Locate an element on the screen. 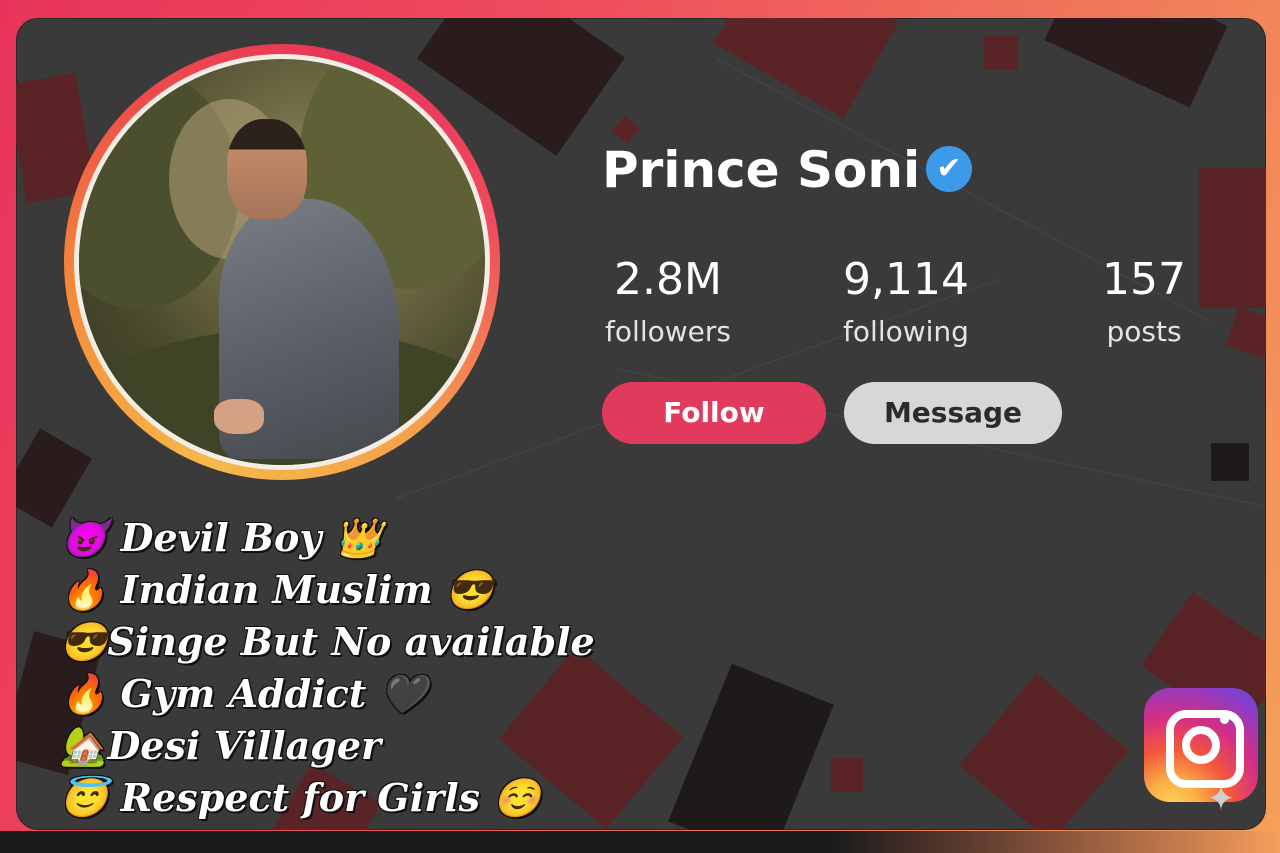 This screenshot has width=1280, height=853. person-hand is located at coordinates (239, 416).